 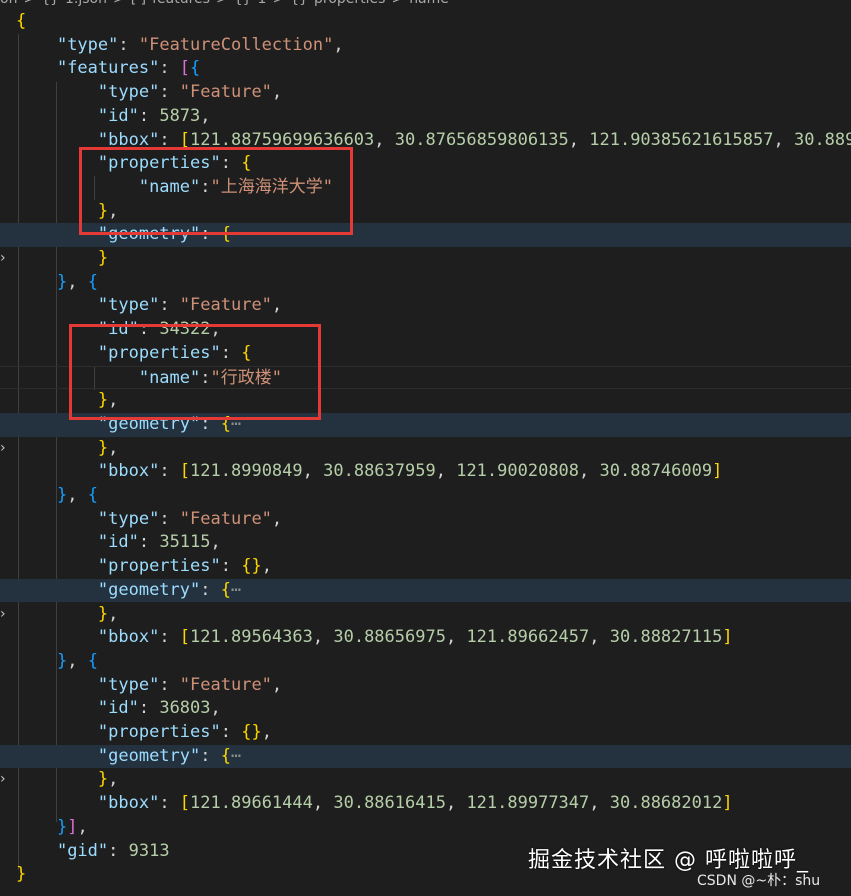 I want to click on json-number: 30.88656975, so click(x=389, y=637).